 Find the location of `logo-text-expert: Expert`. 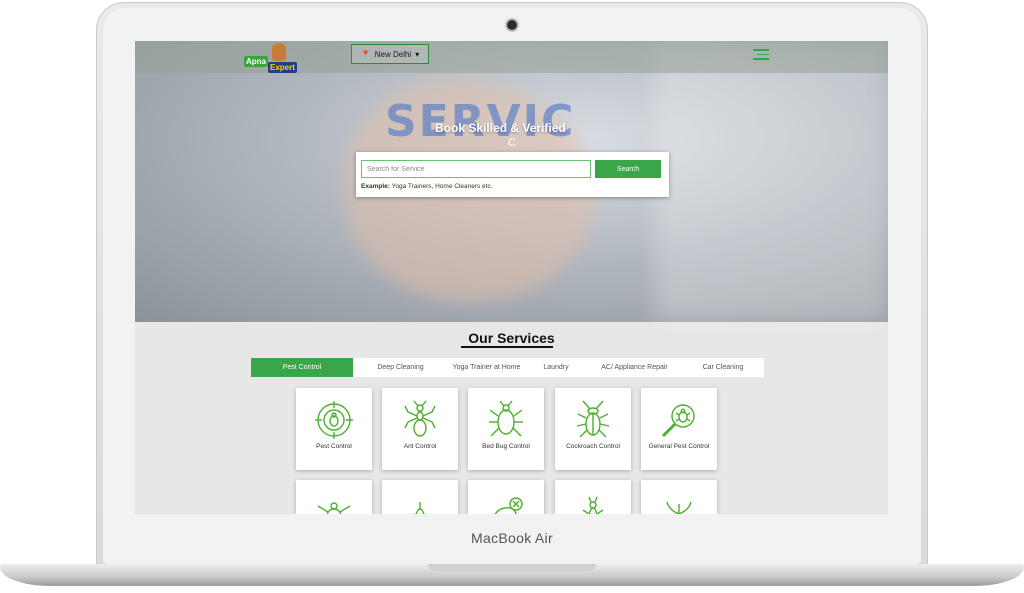

logo-text-expert: Expert is located at coordinates (282, 67).